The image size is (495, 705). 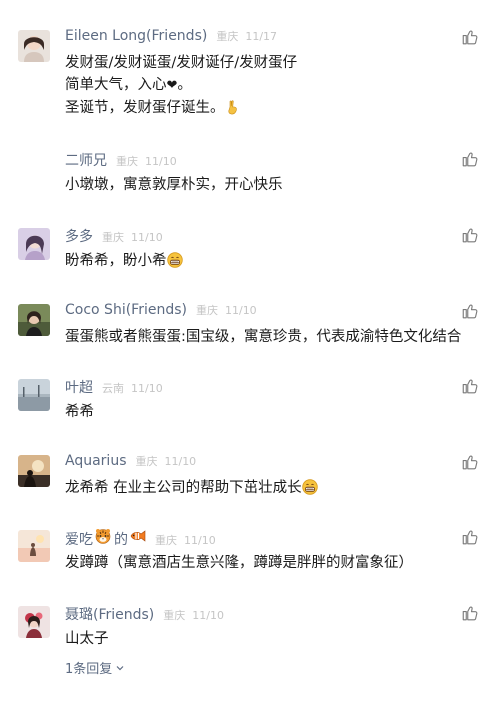 What do you see at coordinates (120, 668) in the screenshot?
I see `chevron-down-icon` at bounding box center [120, 668].